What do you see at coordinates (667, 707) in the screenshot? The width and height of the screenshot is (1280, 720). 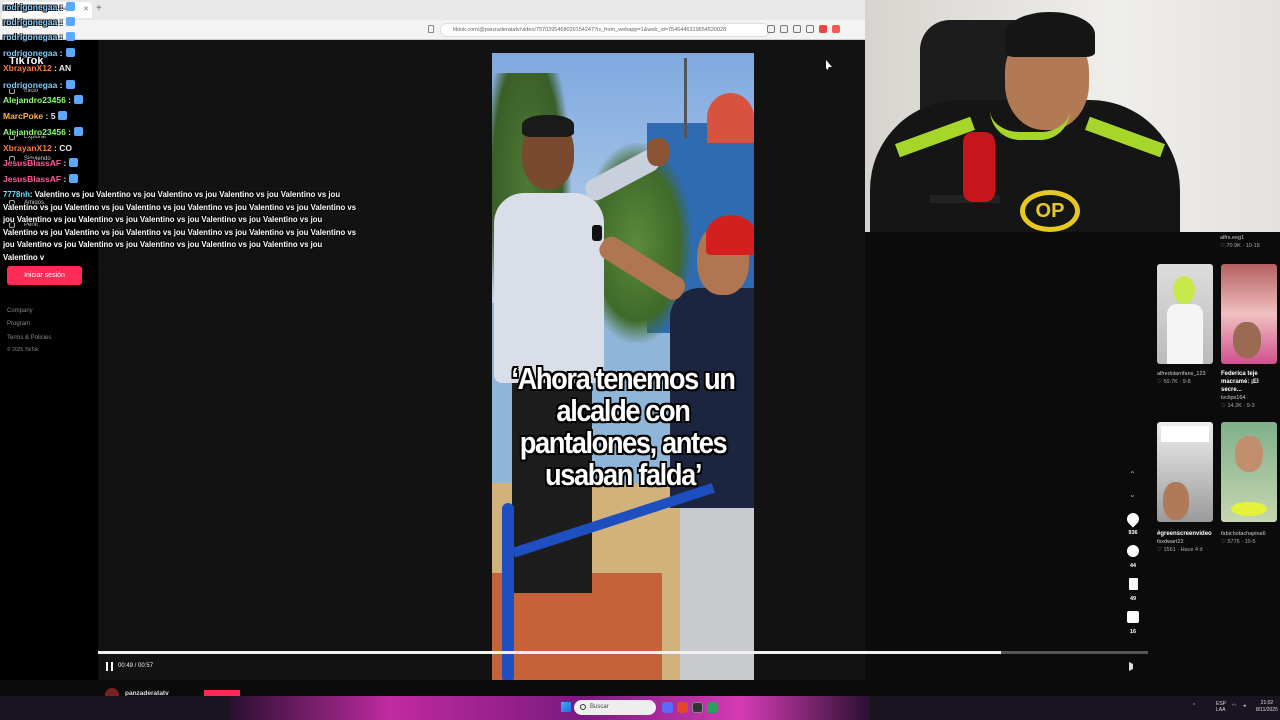 I see `teams-icon` at bounding box center [667, 707].